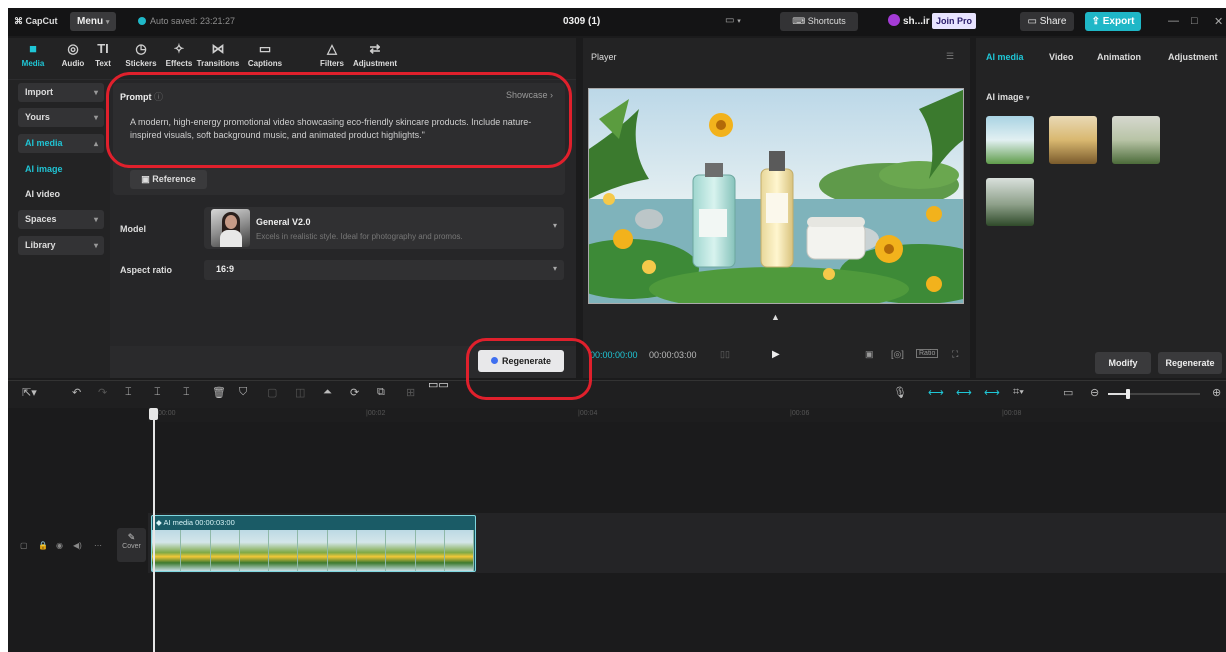 The image size is (1226, 652). Describe the element at coordinates (141, 54) in the screenshot. I see `tool-stickers: ◷ Stickers` at that location.